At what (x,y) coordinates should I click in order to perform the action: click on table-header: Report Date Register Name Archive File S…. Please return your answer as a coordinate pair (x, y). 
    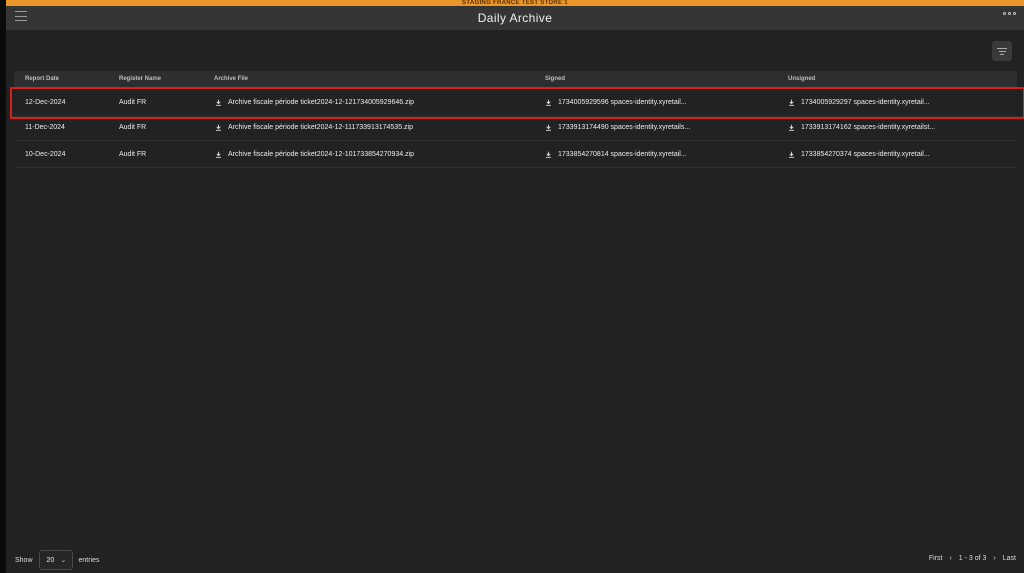
    Looking at the image, I should click on (515, 79).